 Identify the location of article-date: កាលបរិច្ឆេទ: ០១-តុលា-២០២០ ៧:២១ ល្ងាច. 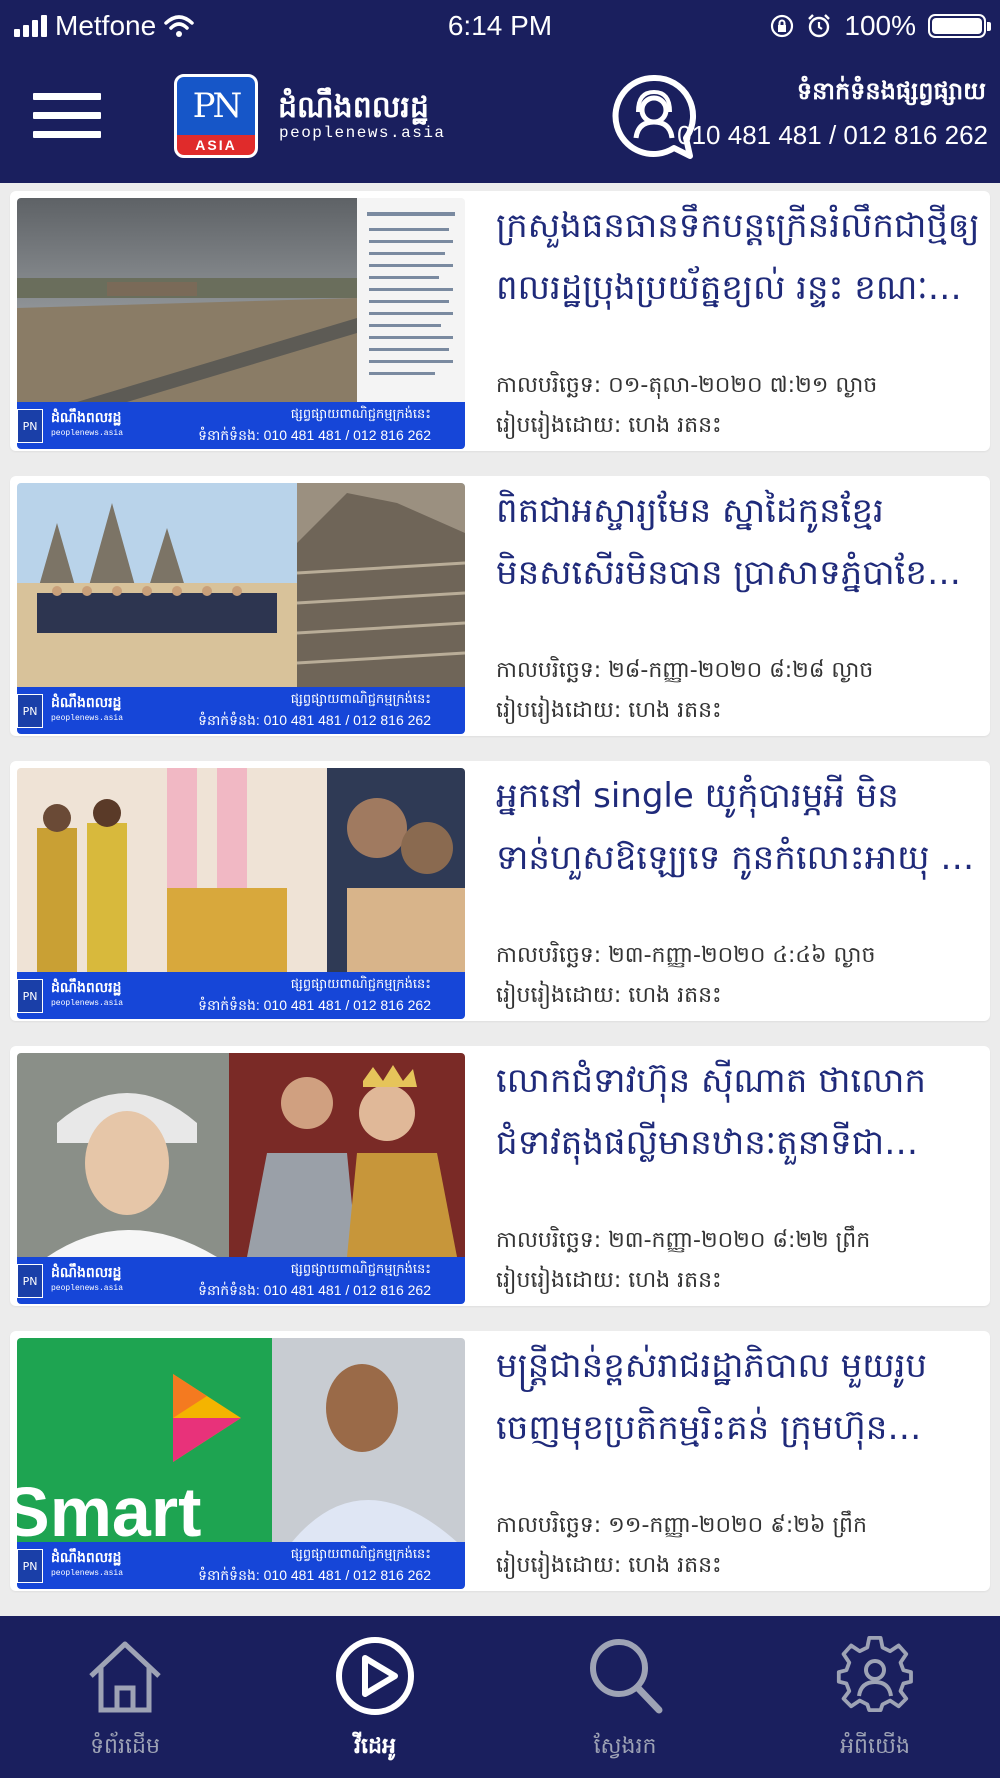
(687, 385).